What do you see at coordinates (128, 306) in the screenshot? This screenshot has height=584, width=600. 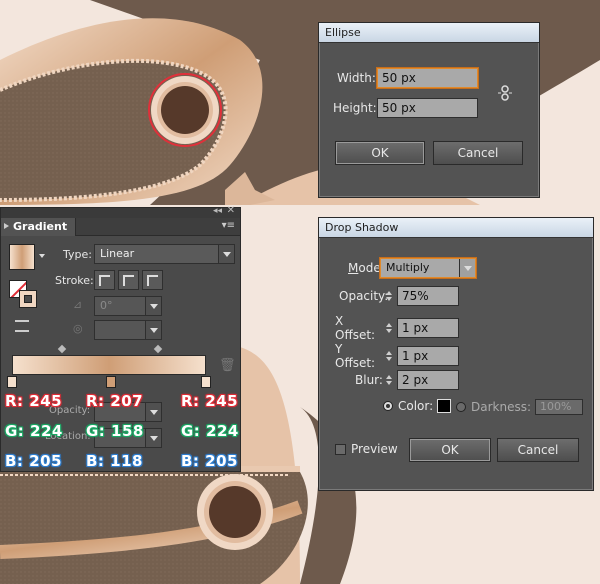 I see `angle-select: 0°` at bounding box center [128, 306].